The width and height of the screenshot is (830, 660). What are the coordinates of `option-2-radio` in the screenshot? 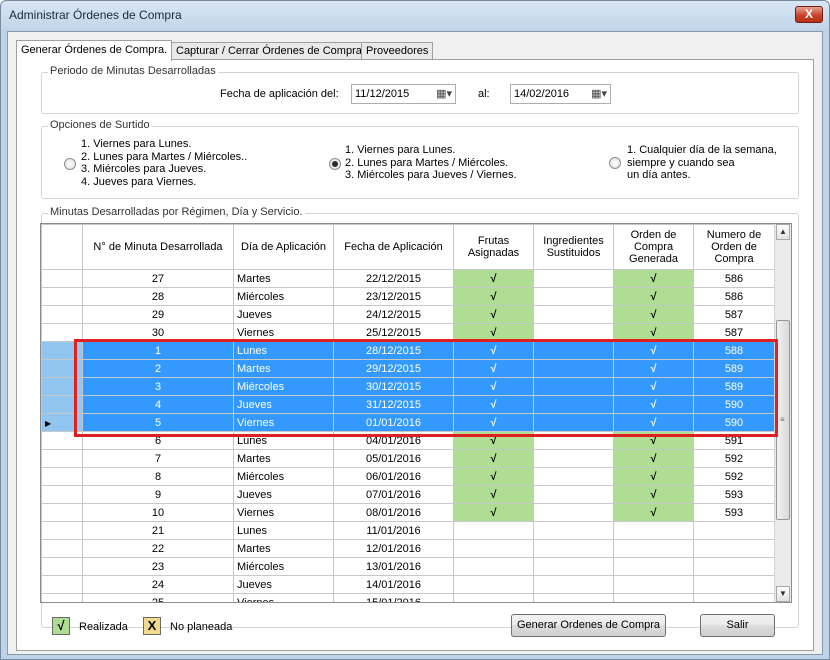 It's located at (335, 164).